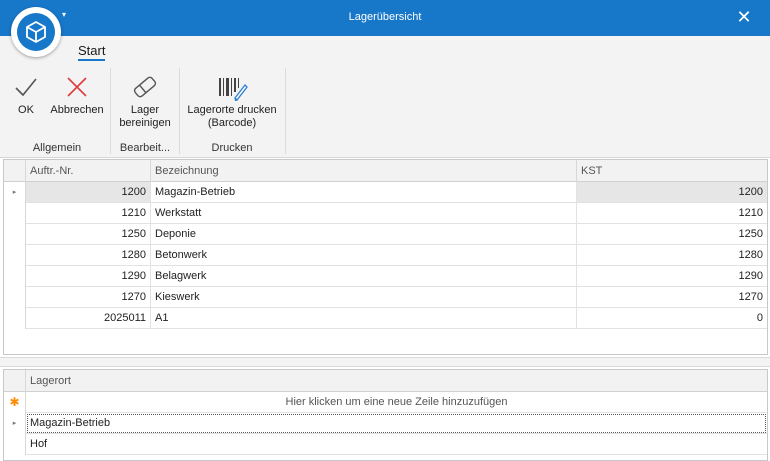  What do you see at coordinates (88, 318) in the screenshot?
I see `cell-order-nr: 2025011` at bounding box center [88, 318].